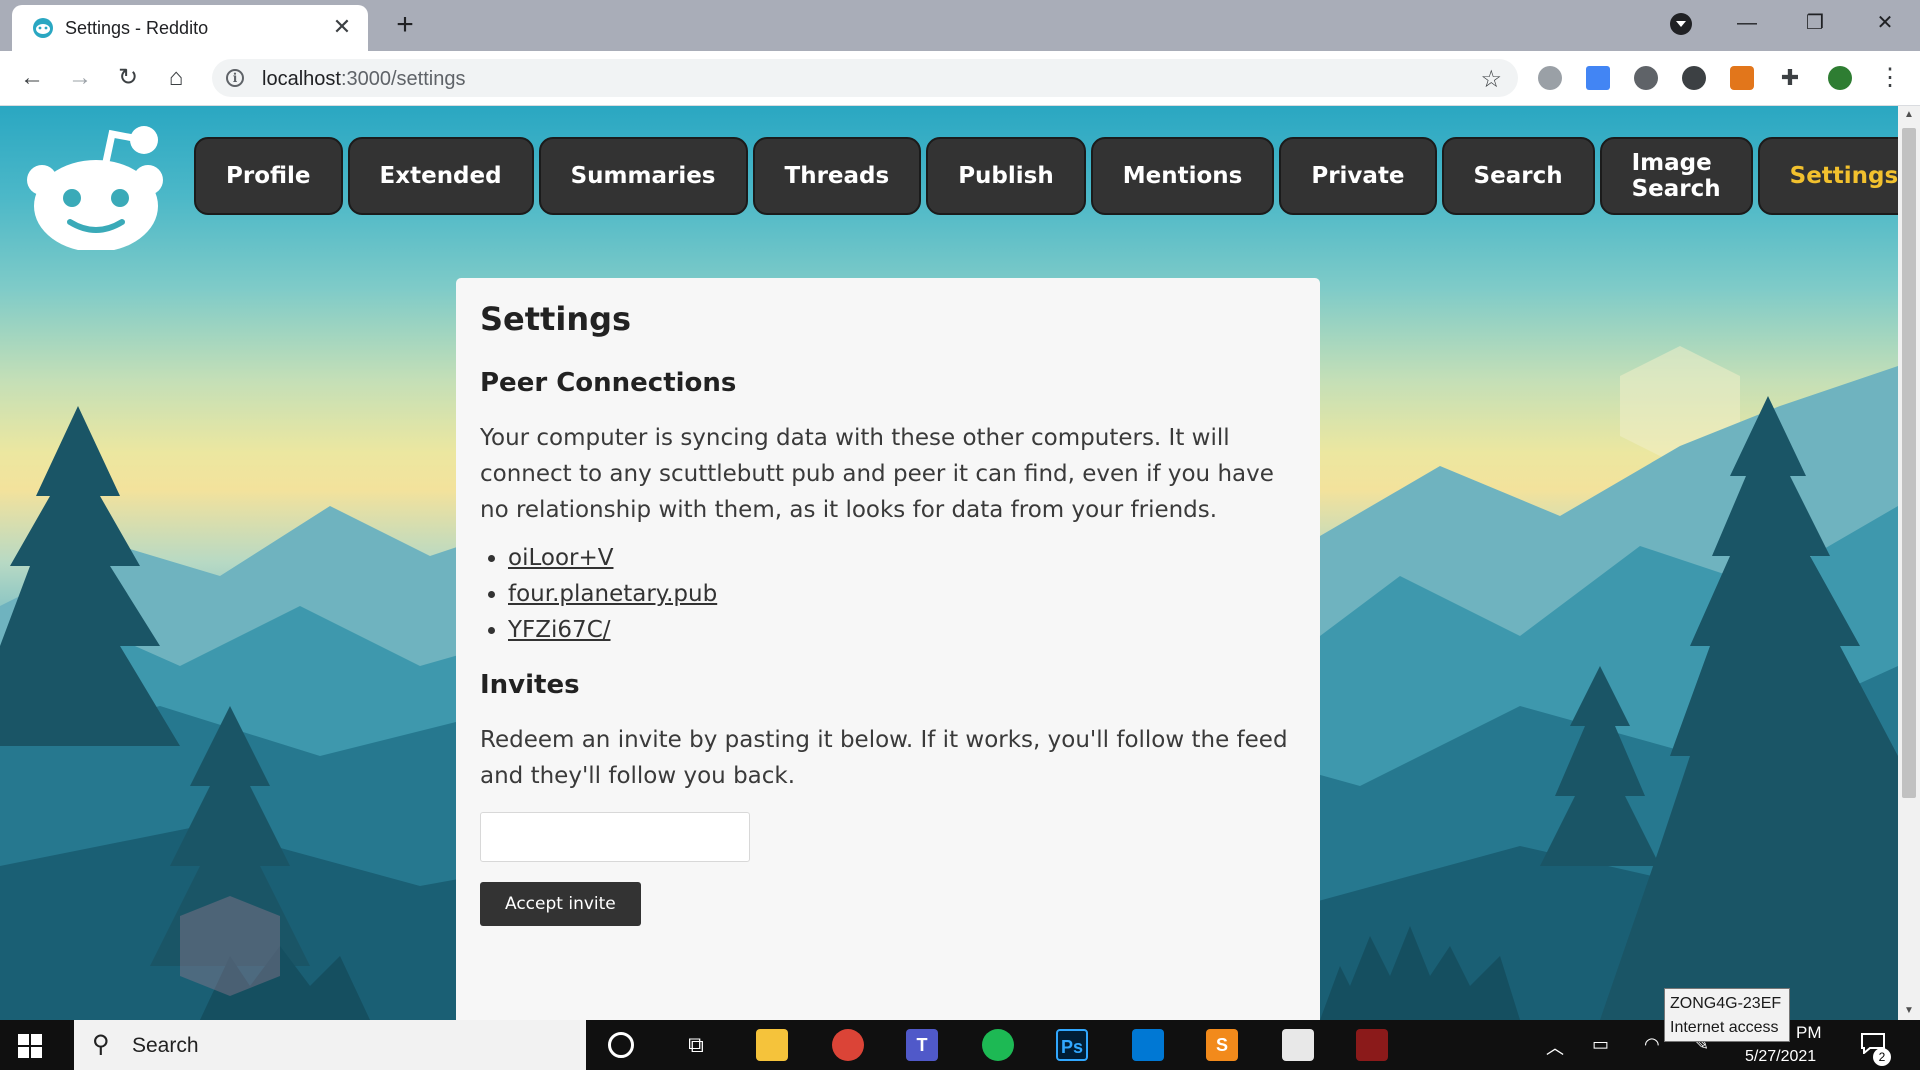 This screenshot has height=1070, width=1920. I want to click on restore-button: ❐, so click(1815, 23).